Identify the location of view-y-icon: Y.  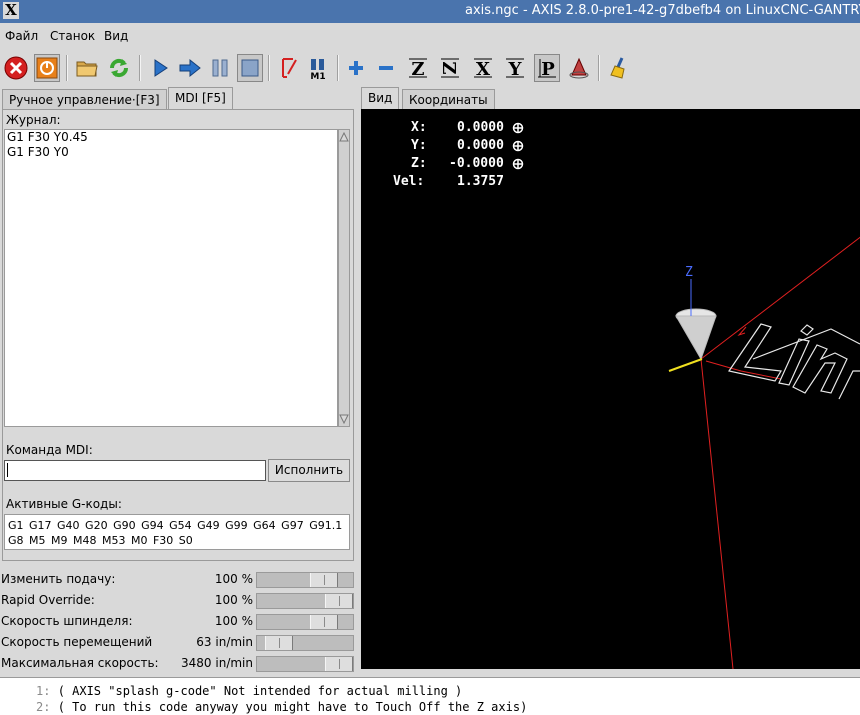
(515, 69).